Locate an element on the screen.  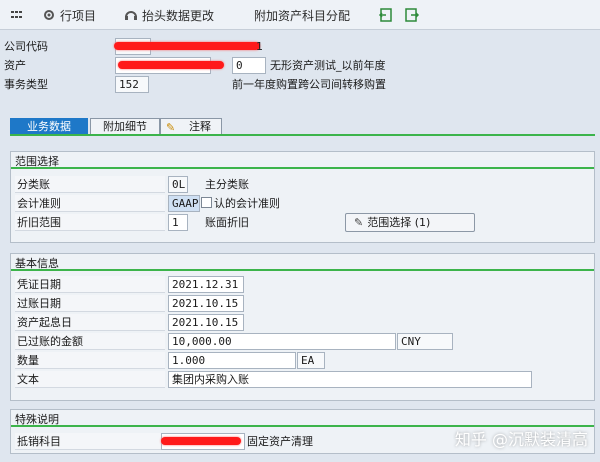
accounting-principle-description: 认的会计准则 is located at coordinates (247, 203).